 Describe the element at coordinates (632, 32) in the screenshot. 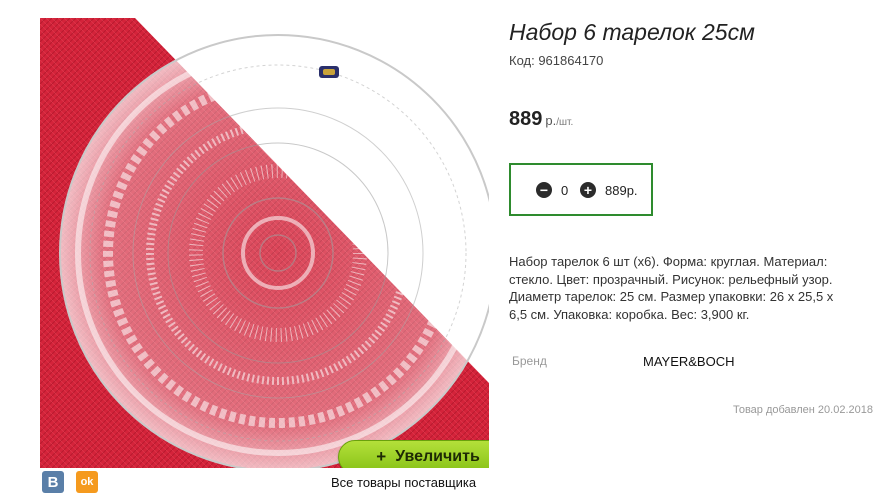

I see `product-title: Набор 6 тарелок 25см` at that location.